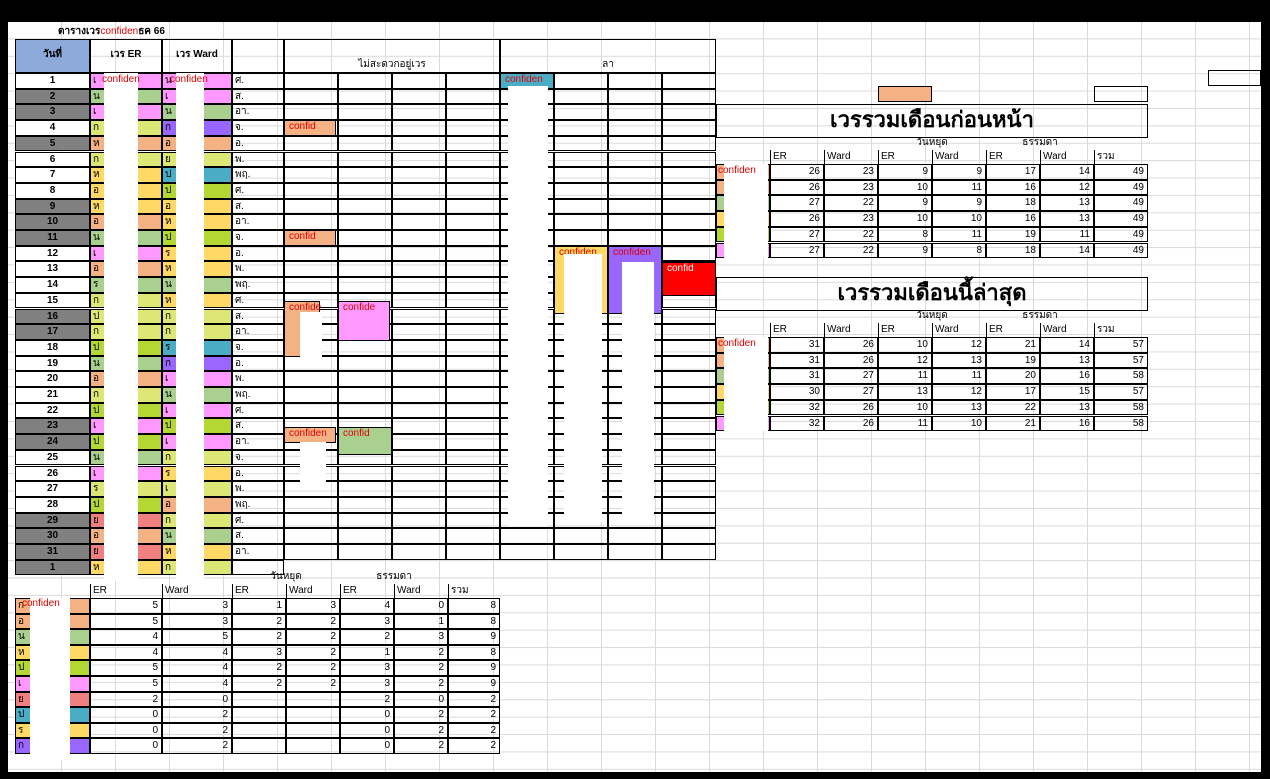 Image resolution: width=1270 pixels, height=779 pixels. Describe the element at coordinates (364, 321) in the screenshot. I see `confidential-cell: confide` at that location.